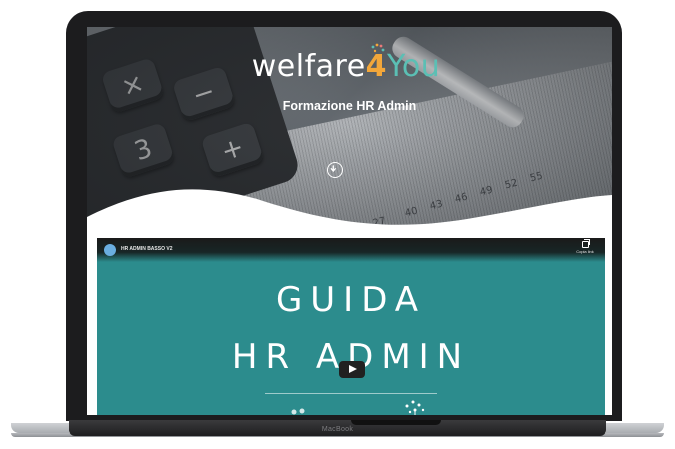 The image size is (675, 449). I want to click on video-title: HR ADMIN BASSO V2, so click(147, 249).